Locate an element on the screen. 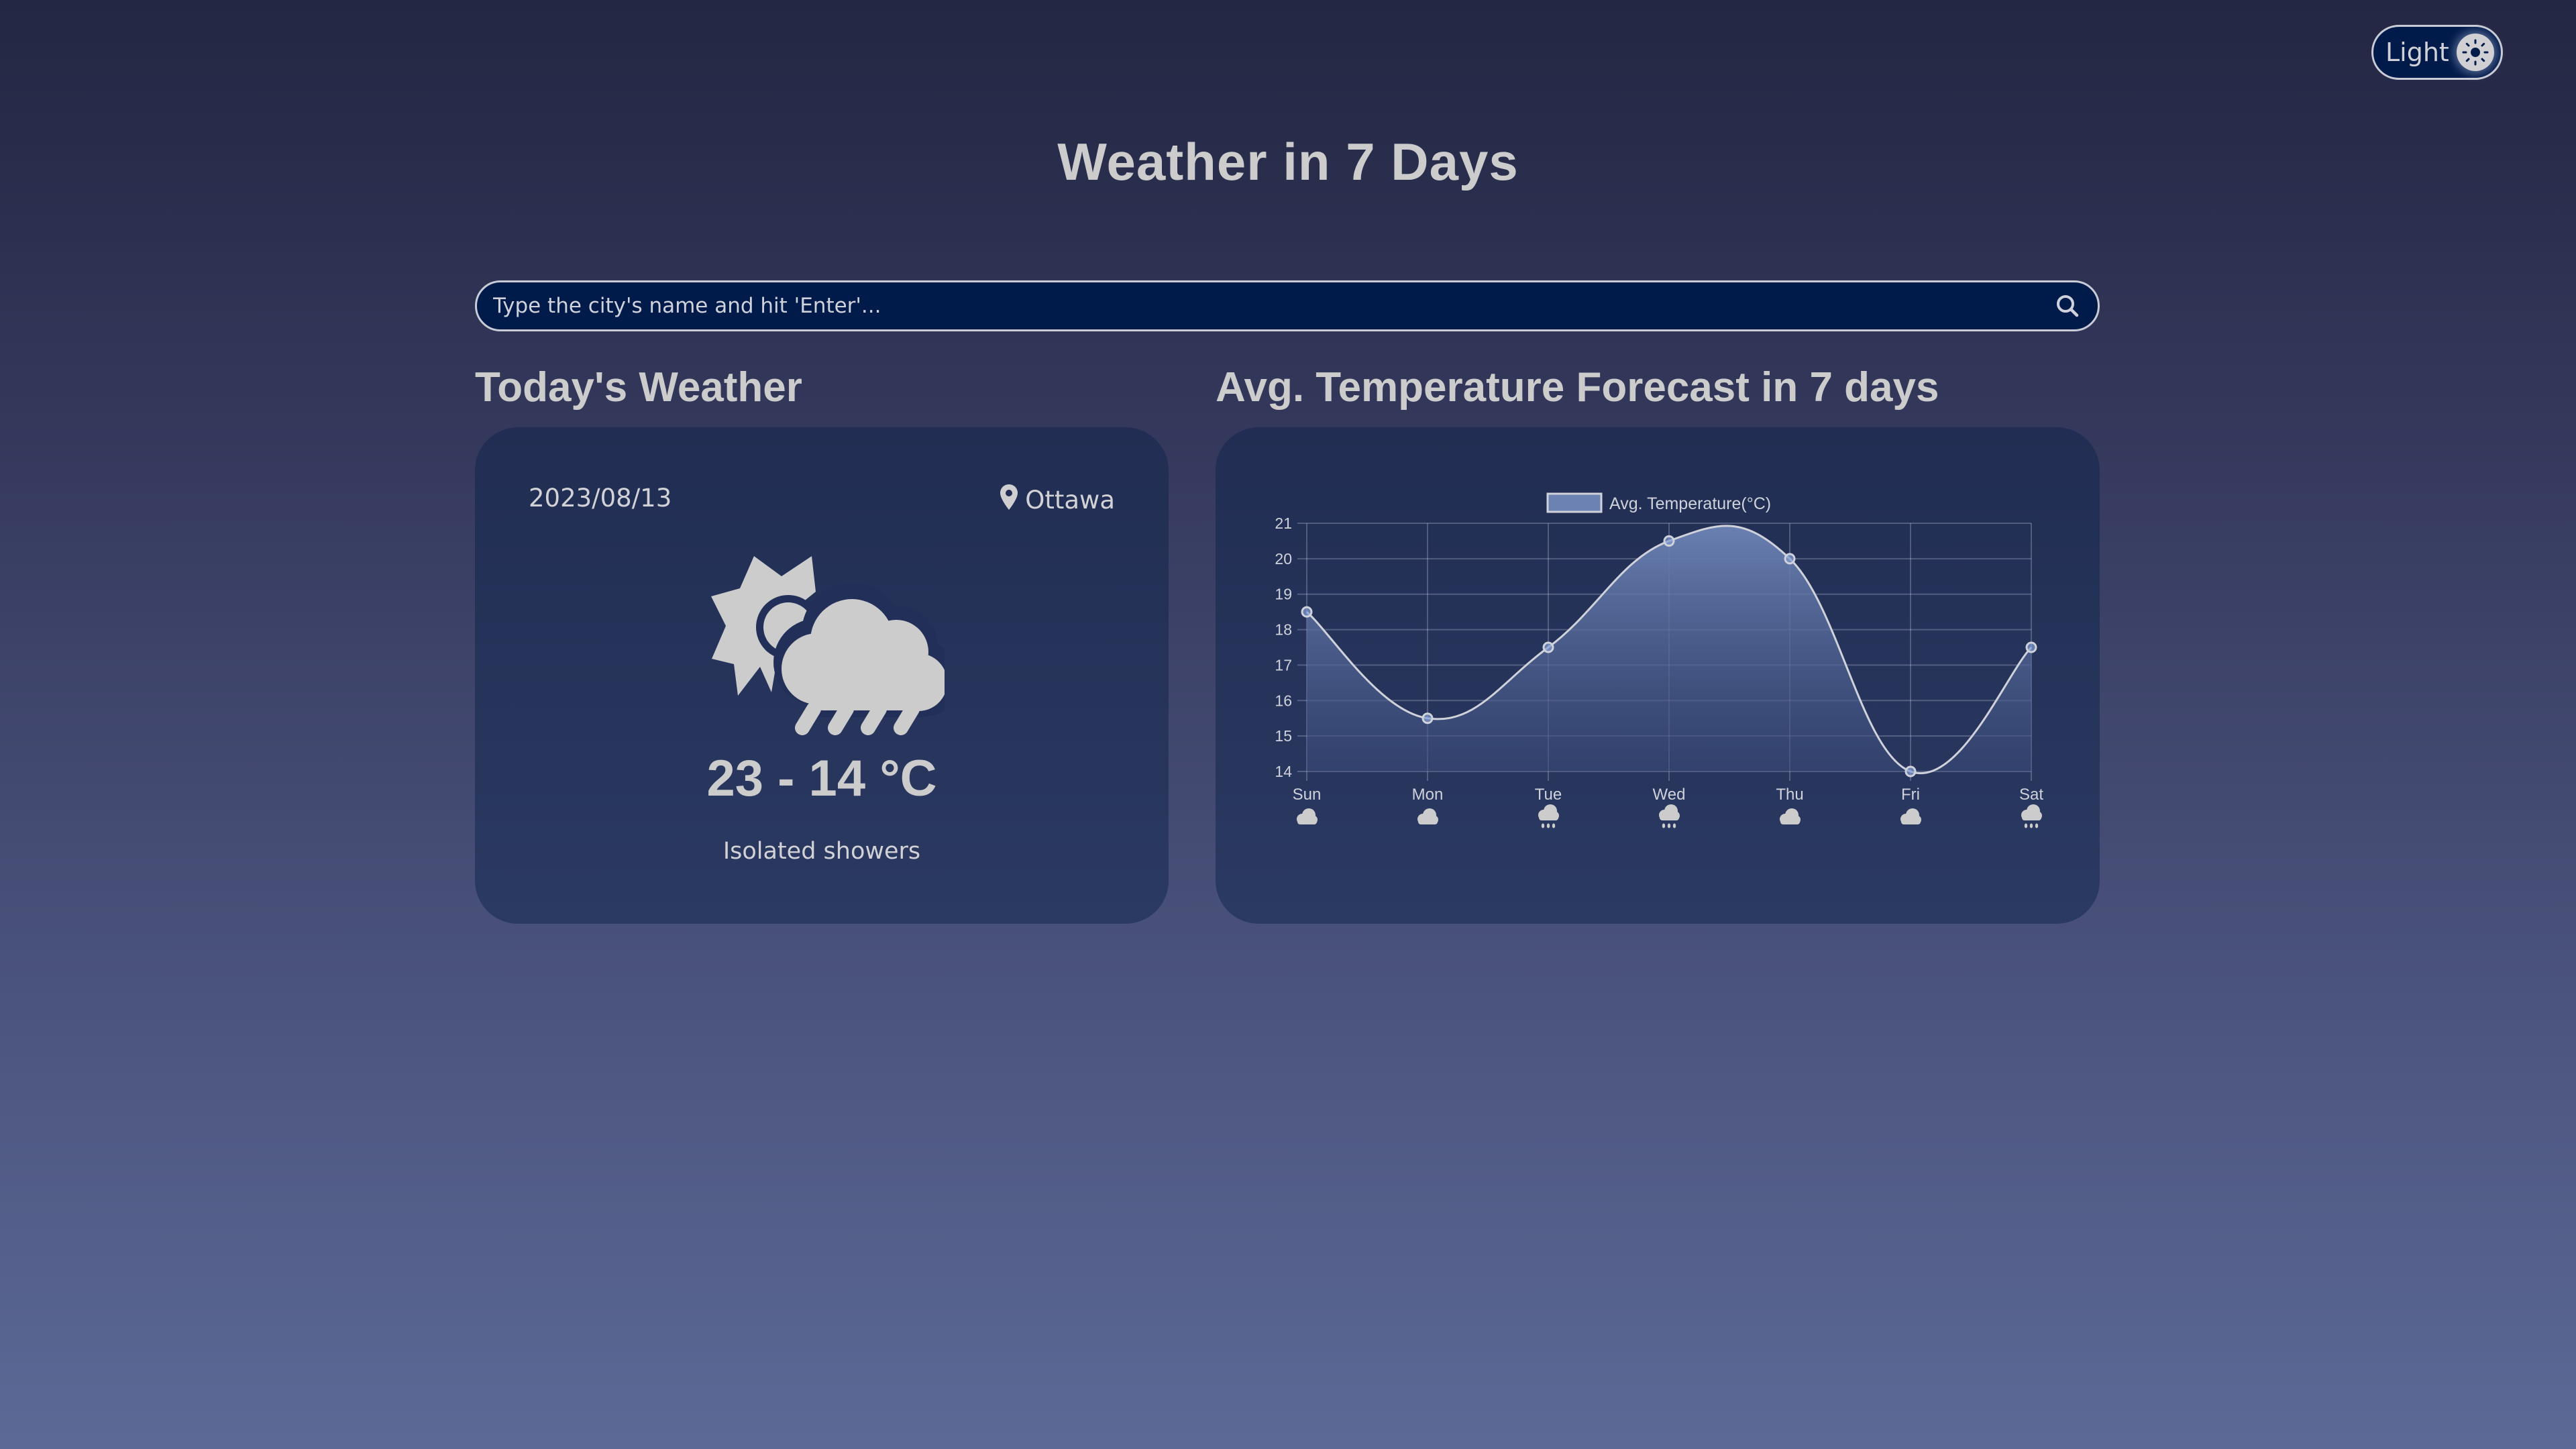  sun-cloud-rain-icon is located at coordinates (835, 645).